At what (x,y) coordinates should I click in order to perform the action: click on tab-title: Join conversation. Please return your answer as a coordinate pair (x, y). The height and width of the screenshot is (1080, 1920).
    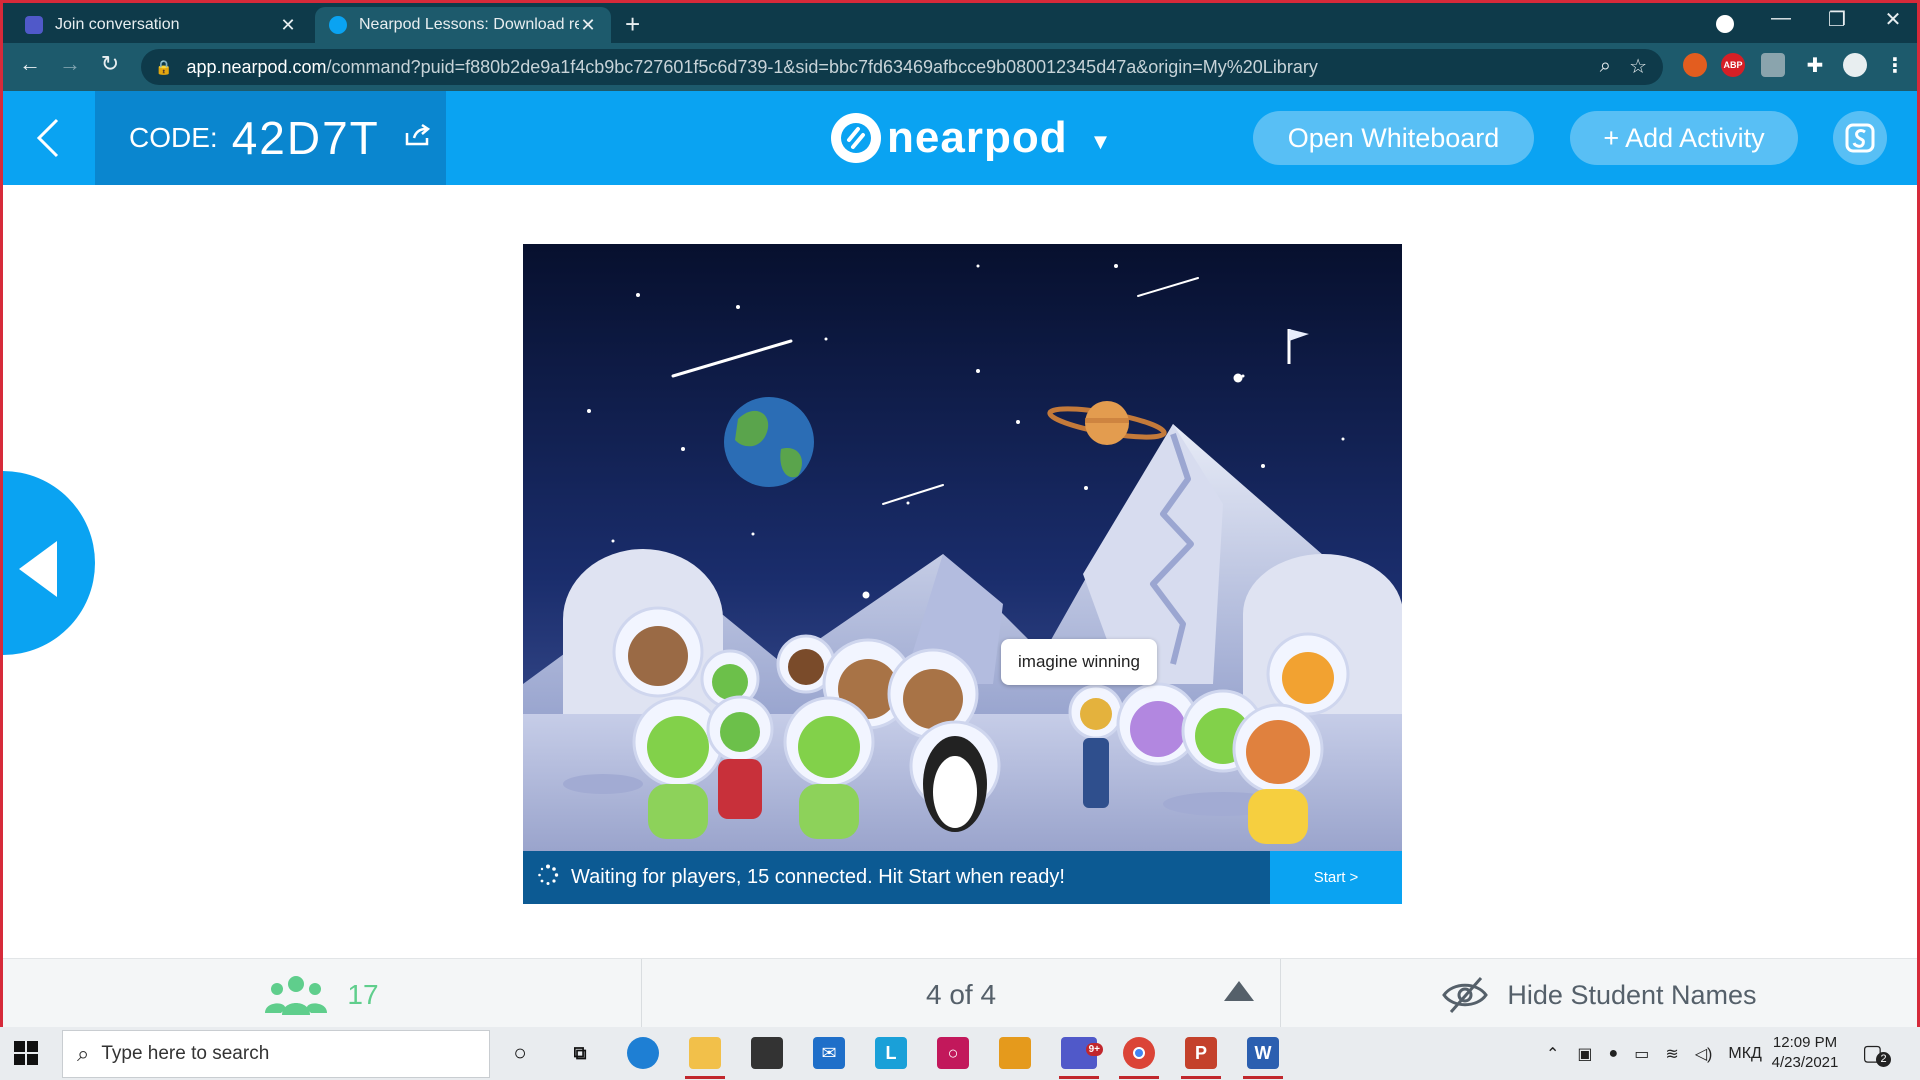
    Looking at the image, I should click on (117, 24).